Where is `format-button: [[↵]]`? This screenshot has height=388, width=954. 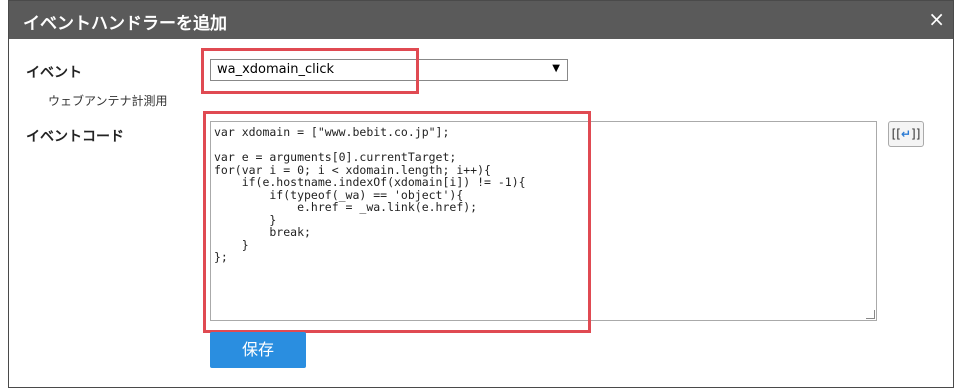 format-button: [[↵]] is located at coordinates (906, 134).